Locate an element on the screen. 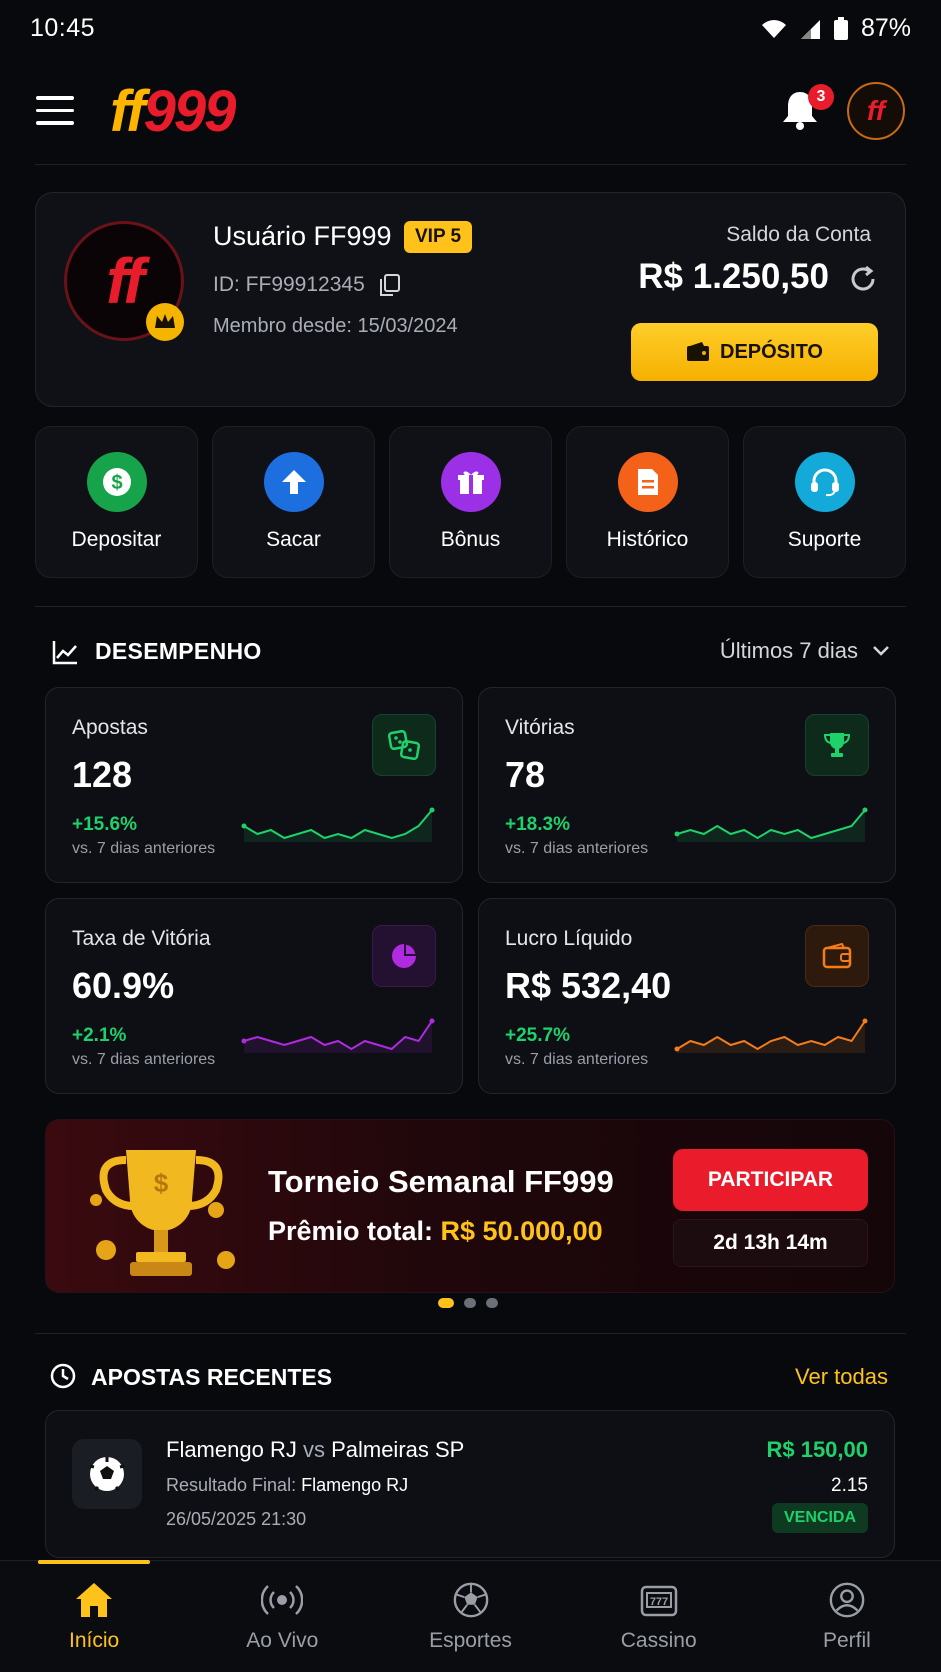 The image size is (941, 1672). action-label: Sacar is located at coordinates (293, 539).